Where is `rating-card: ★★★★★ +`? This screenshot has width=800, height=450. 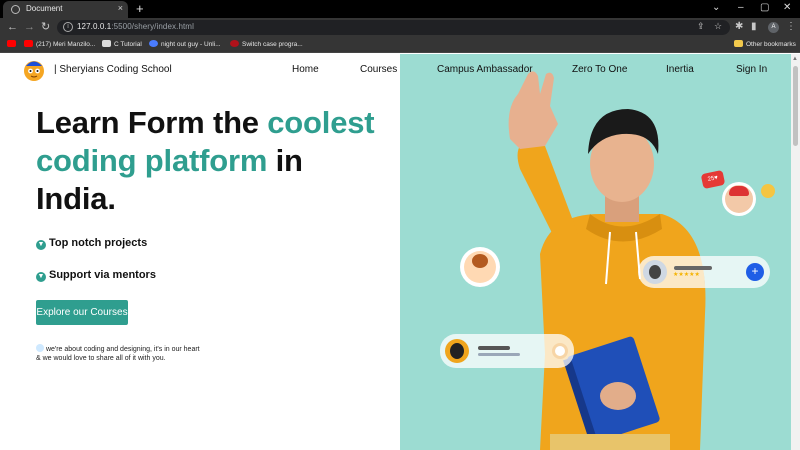 rating-card: ★★★★★ + is located at coordinates (704, 272).